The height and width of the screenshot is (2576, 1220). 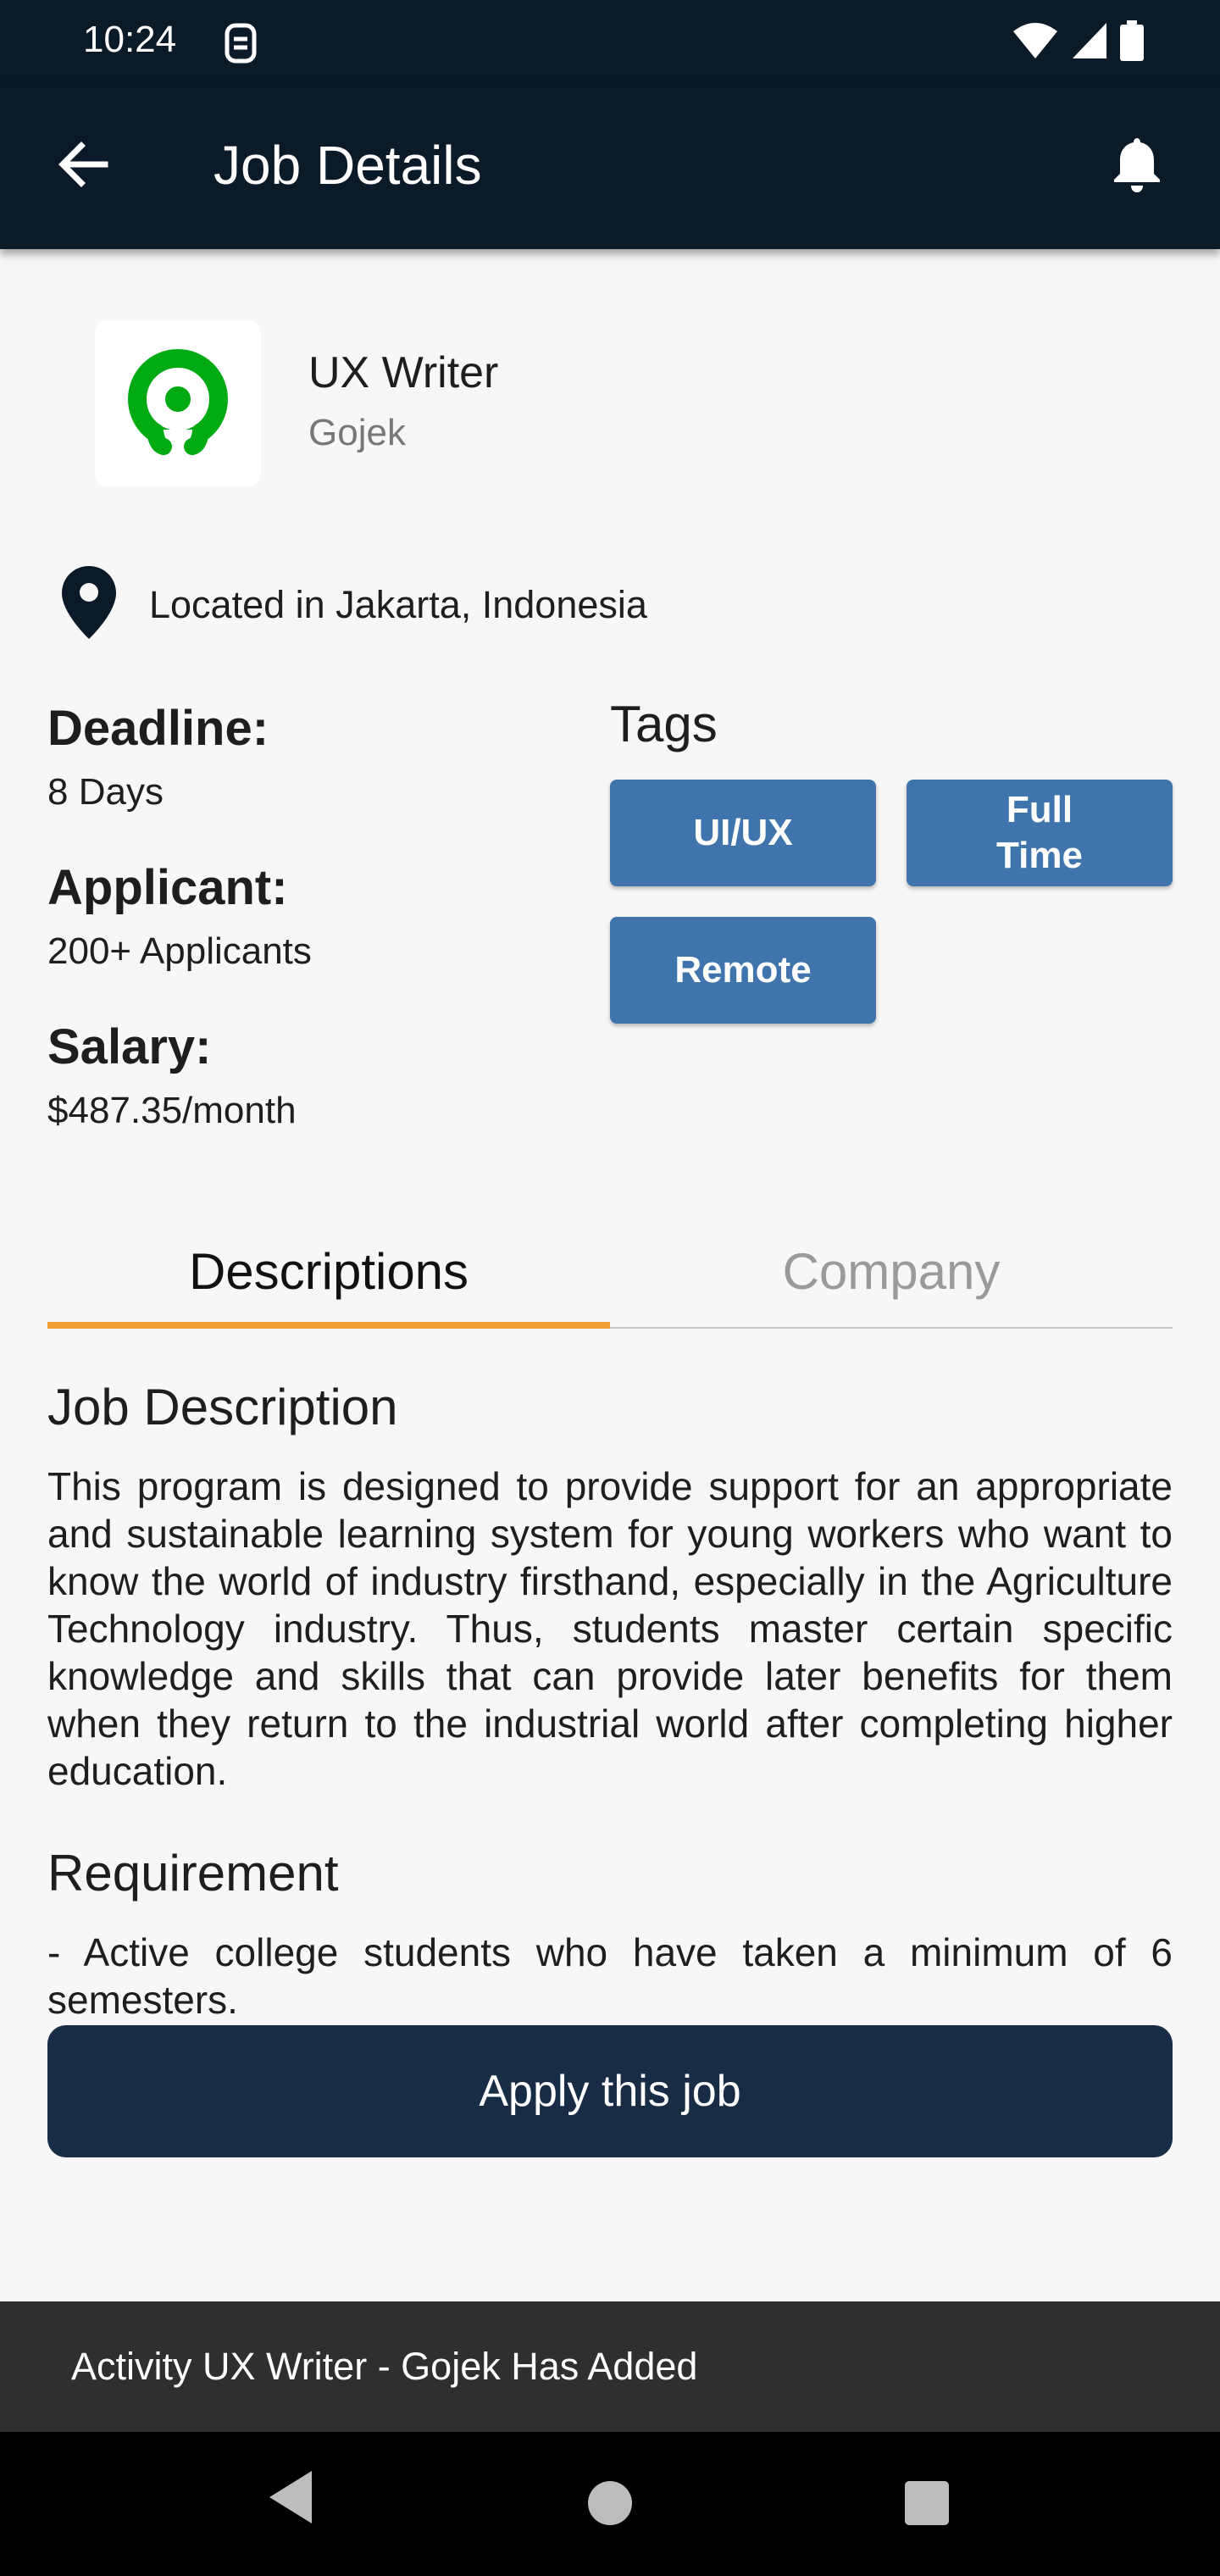 What do you see at coordinates (1089, 42) in the screenshot?
I see `signal-icon` at bounding box center [1089, 42].